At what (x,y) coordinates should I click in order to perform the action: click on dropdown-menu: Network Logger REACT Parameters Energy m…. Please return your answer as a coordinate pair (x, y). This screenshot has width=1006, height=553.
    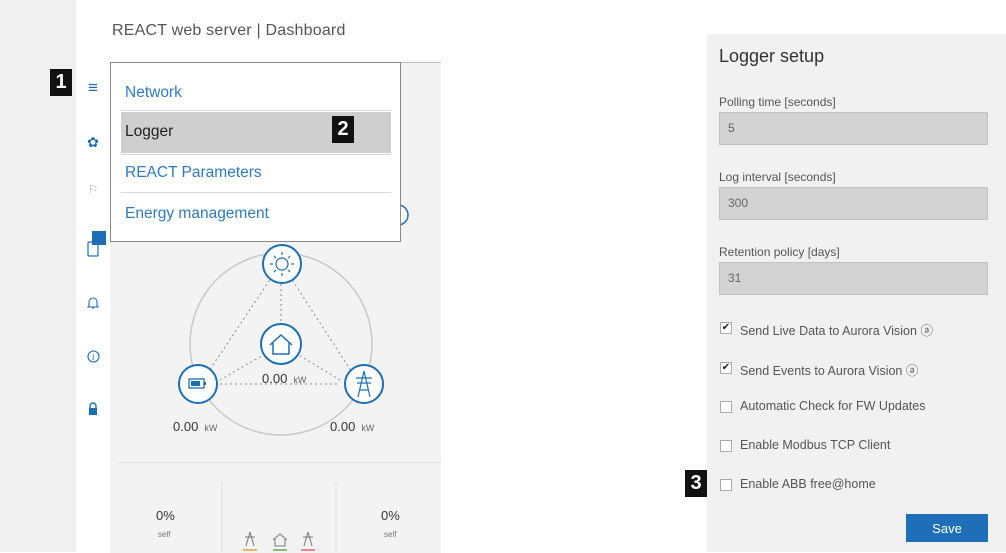
    Looking at the image, I should click on (255, 152).